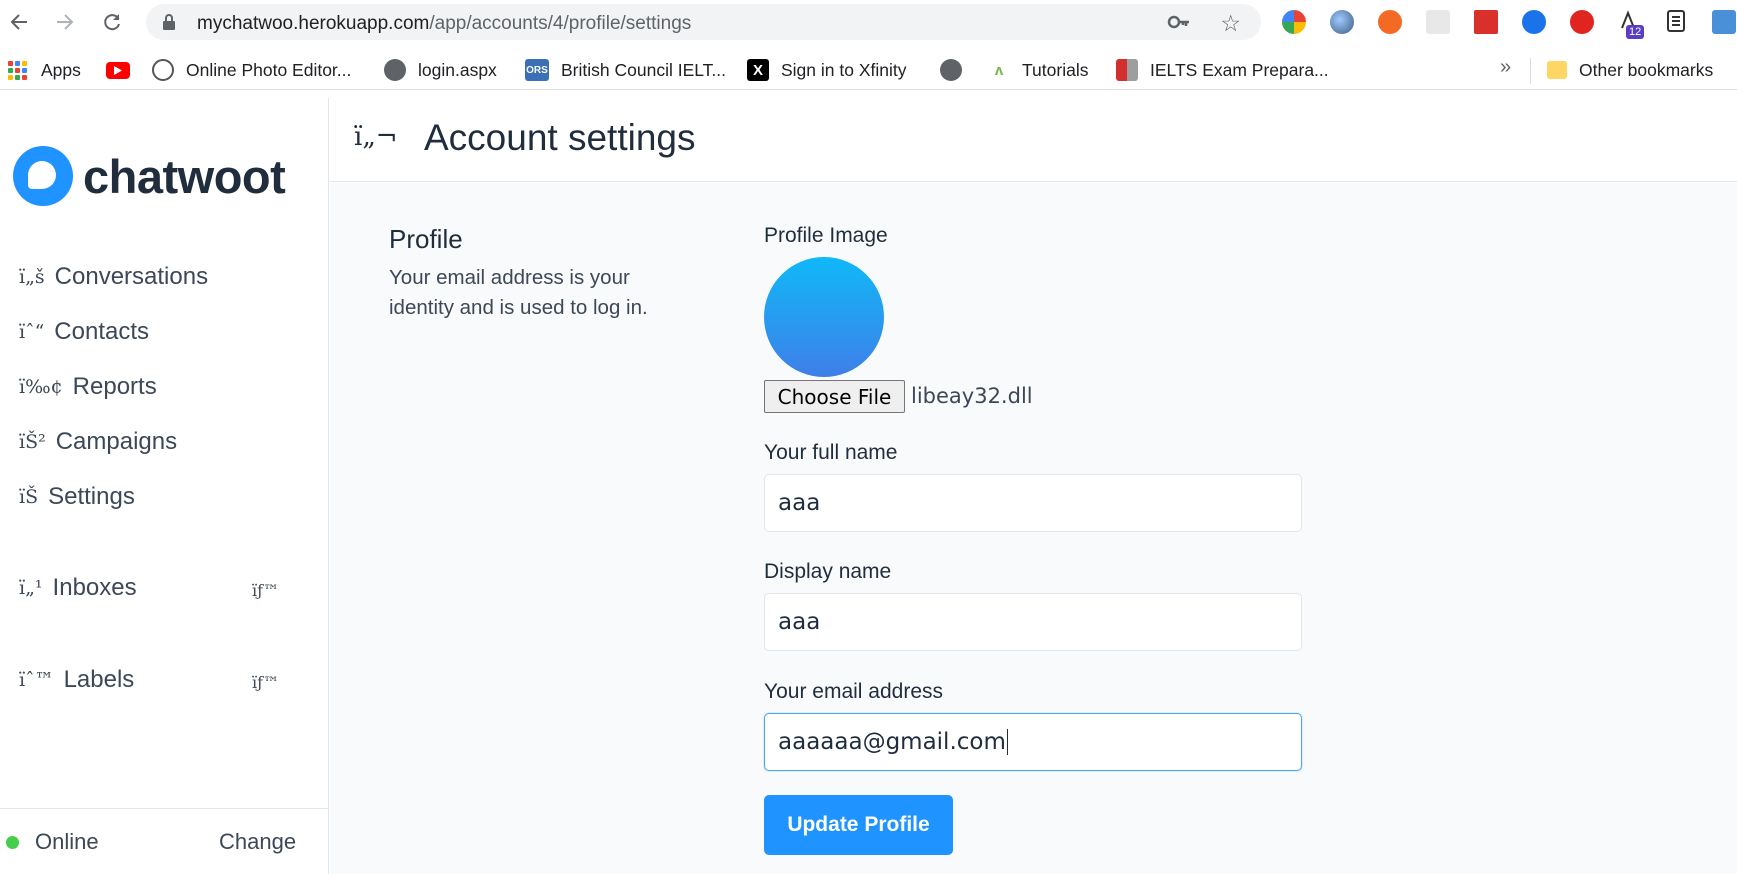 The height and width of the screenshot is (874, 1737). I want to click on youtube-icon, so click(118, 70).